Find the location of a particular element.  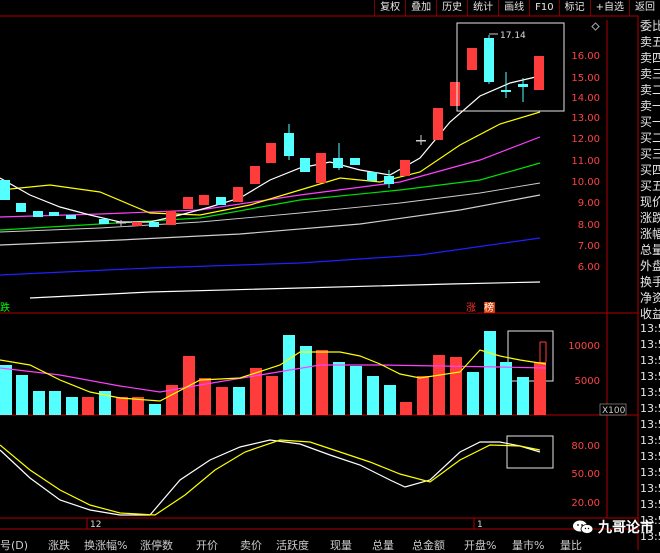

svg-text: 8.00 is located at coordinates (589, 225).